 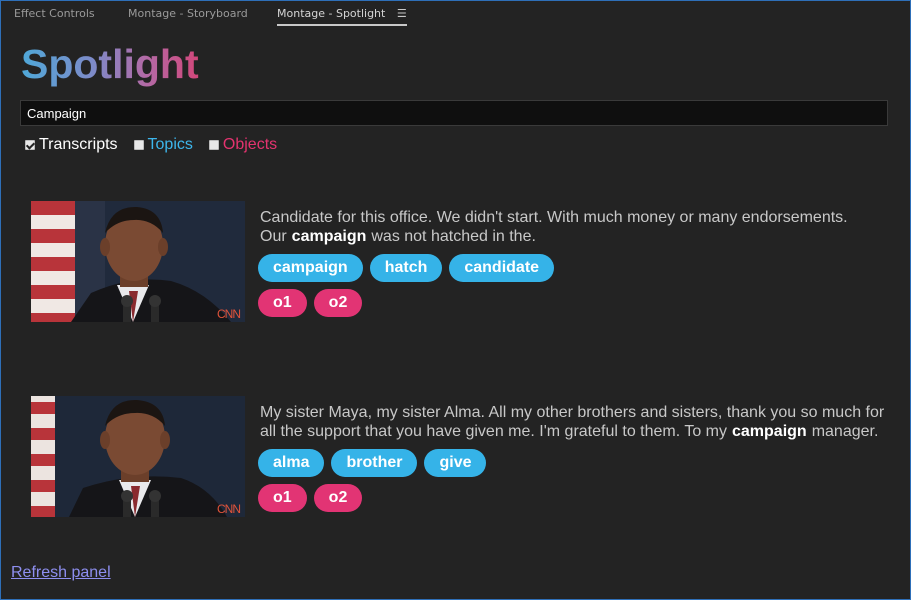 What do you see at coordinates (402, 13) in the screenshot?
I see `menu-icon: ☰` at bounding box center [402, 13].